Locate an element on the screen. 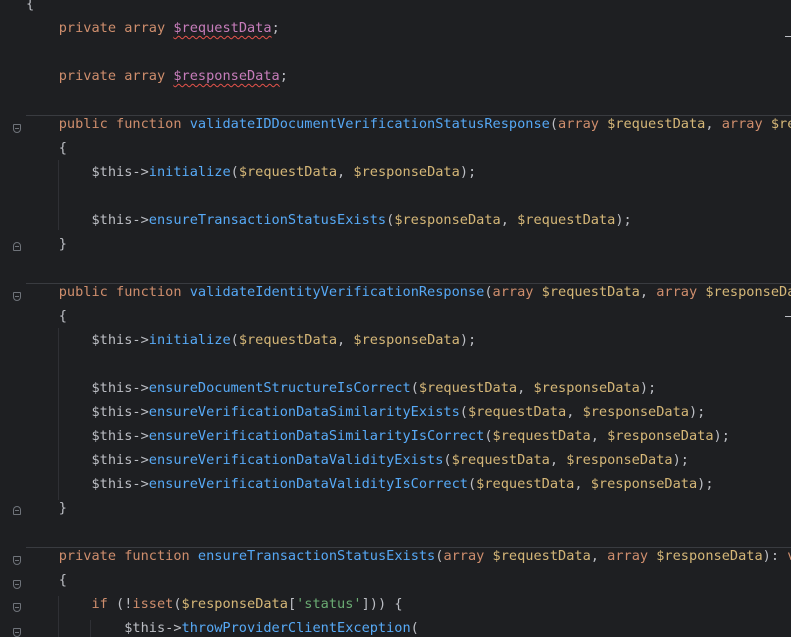 The height and width of the screenshot is (637, 791). code-line-text: $this->throwProviderClientException( is located at coordinates (271, 628).